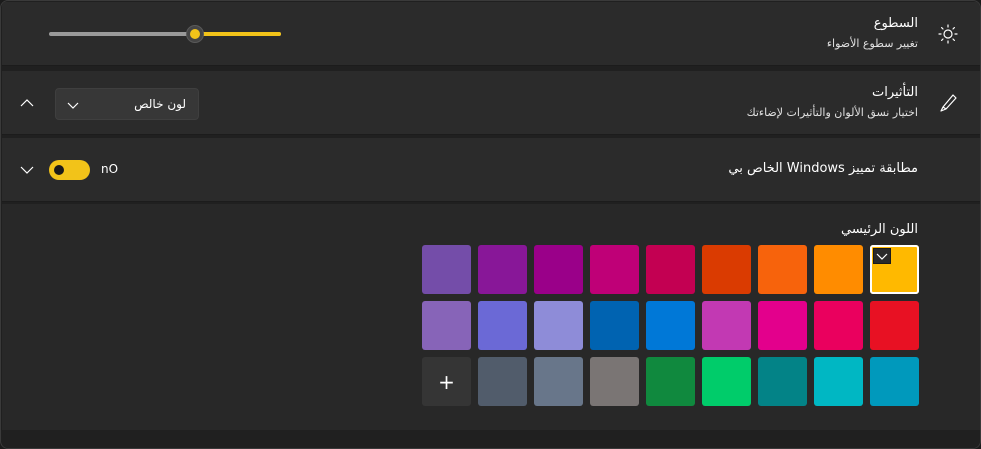  I want to click on add-custom-color-button: +, so click(446, 381).